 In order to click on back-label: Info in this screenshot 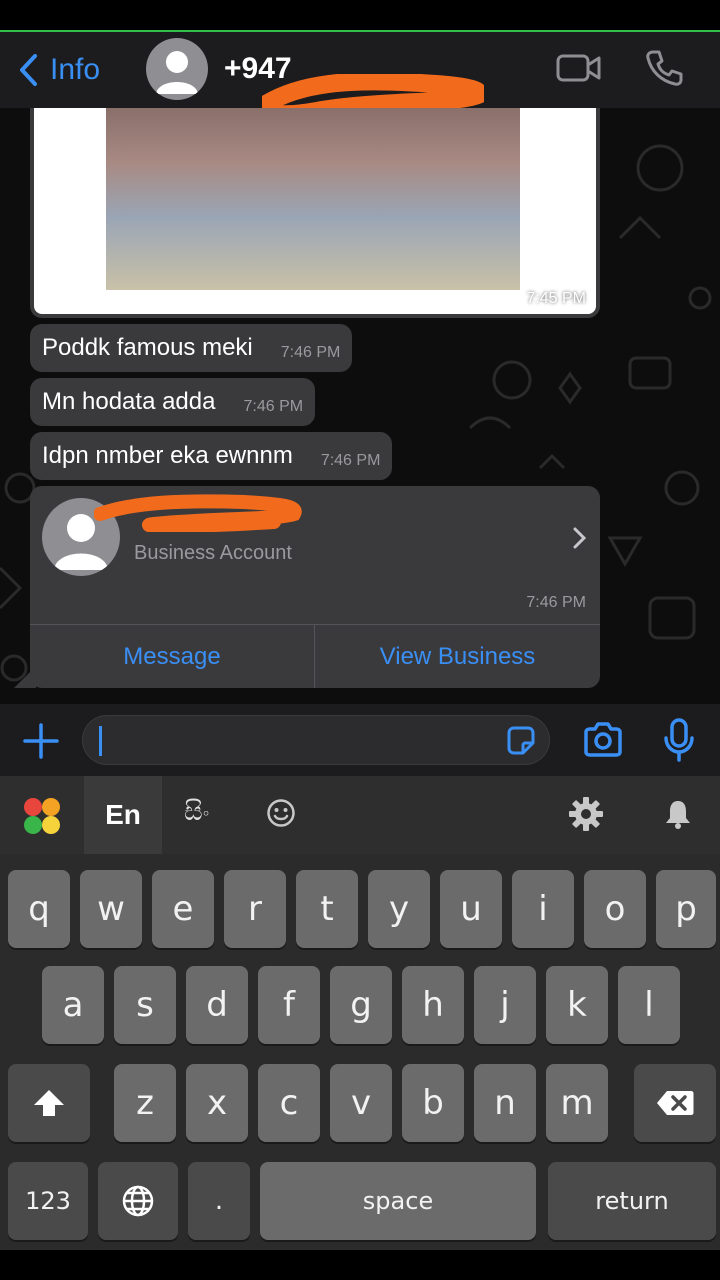, I will do `click(75, 69)`.